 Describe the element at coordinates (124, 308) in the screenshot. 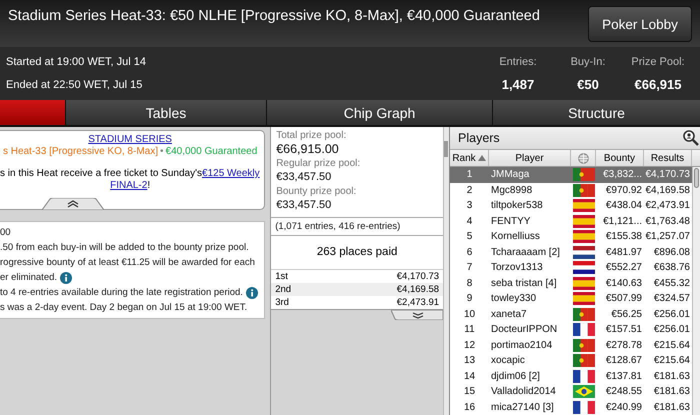

I see `rule-text: s was a 2-day event. Day 2 began on Jul 15 at 19:00 WET.` at that location.